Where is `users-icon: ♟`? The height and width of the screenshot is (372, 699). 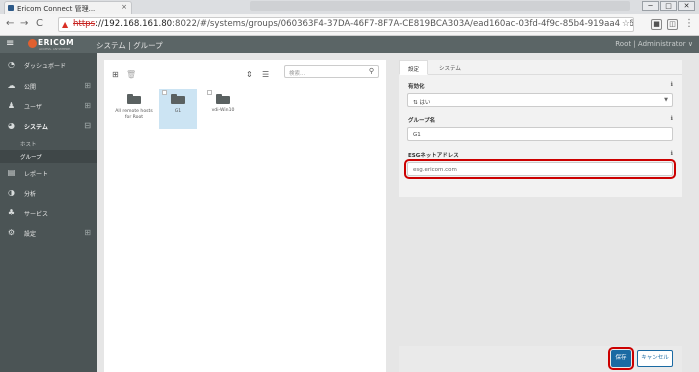
users-icon: ♟ is located at coordinates (11, 105).